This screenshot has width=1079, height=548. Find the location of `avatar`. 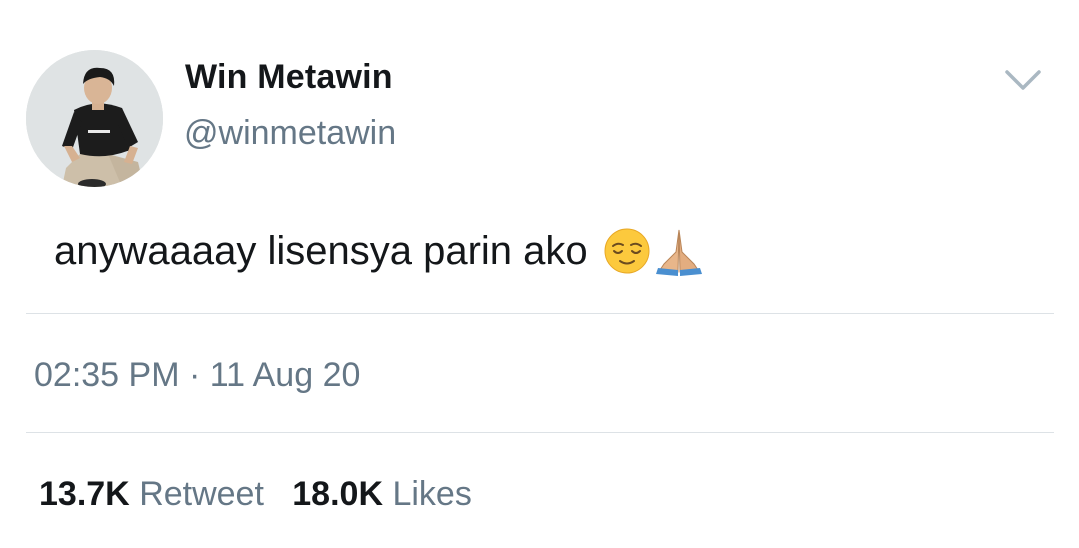

avatar is located at coordinates (94, 118).